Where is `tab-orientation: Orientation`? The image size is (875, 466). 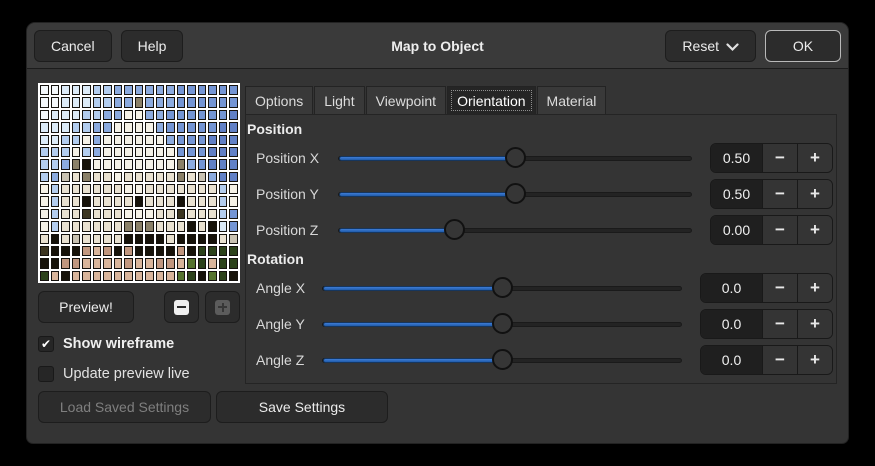
tab-orientation: Orientation is located at coordinates (491, 100).